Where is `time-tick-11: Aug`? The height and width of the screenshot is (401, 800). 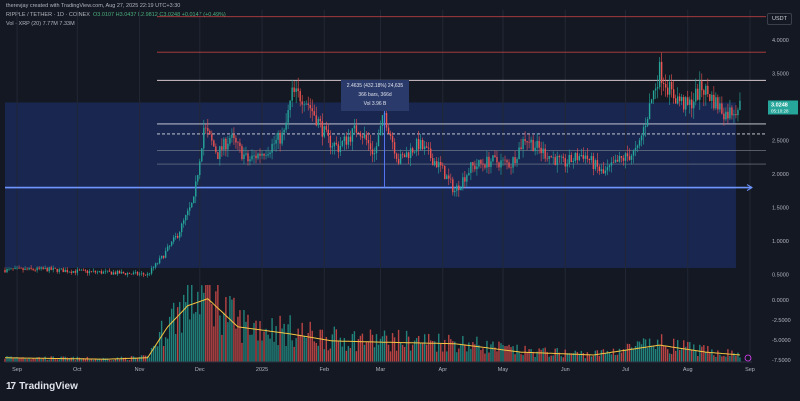 time-tick-11: Aug is located at coordinates (688, 370).